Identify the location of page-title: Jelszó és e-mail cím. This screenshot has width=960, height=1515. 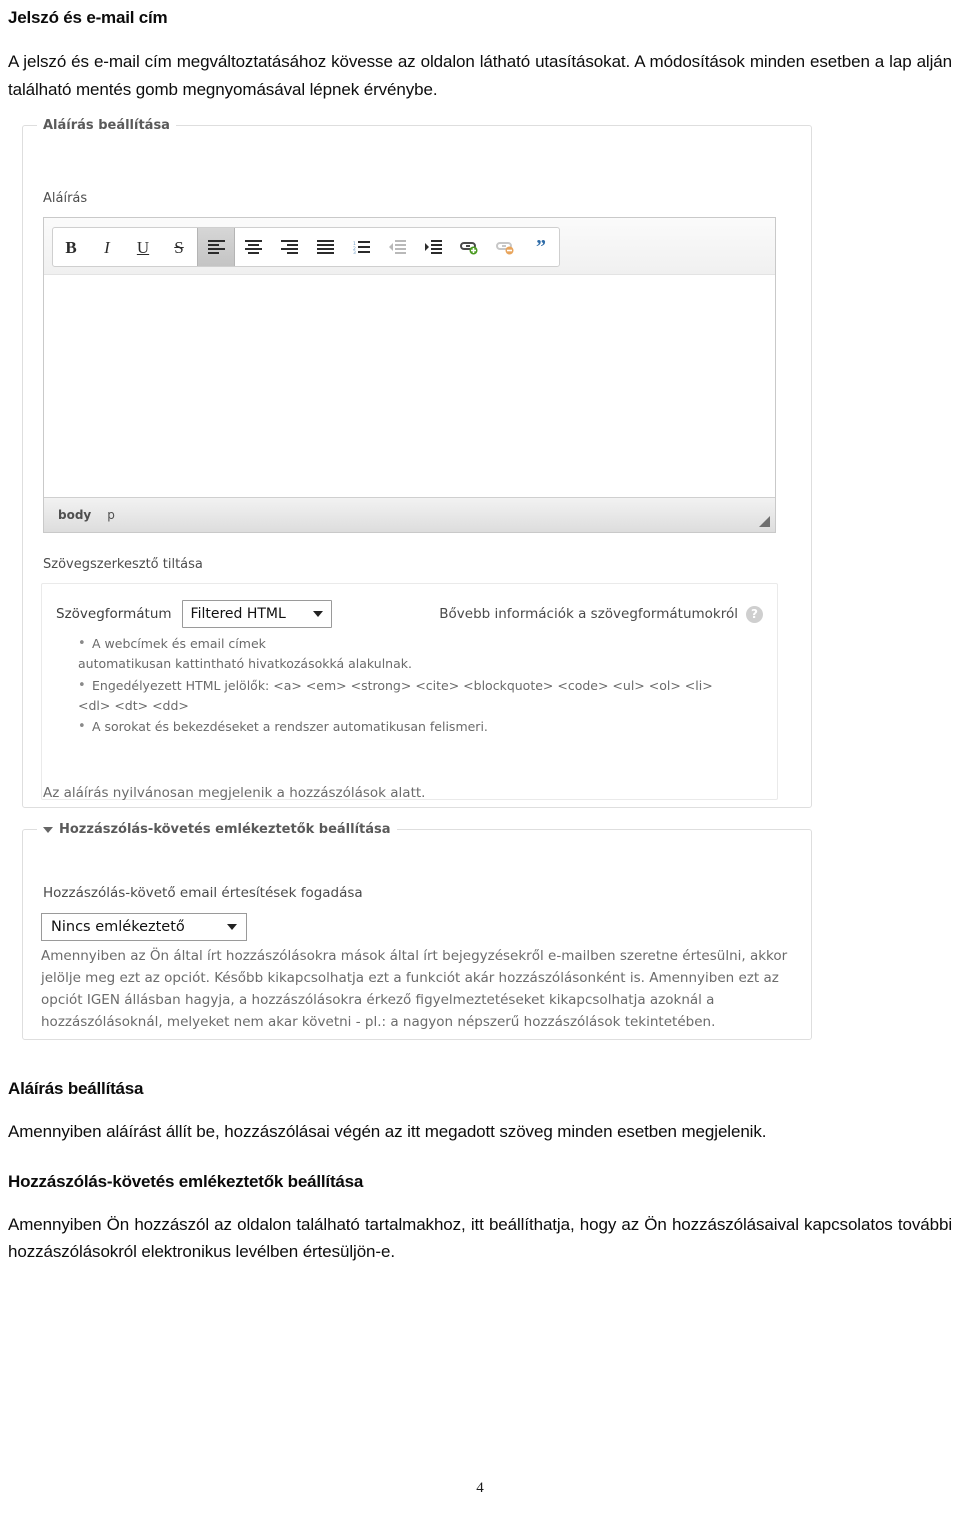
(88, 17).